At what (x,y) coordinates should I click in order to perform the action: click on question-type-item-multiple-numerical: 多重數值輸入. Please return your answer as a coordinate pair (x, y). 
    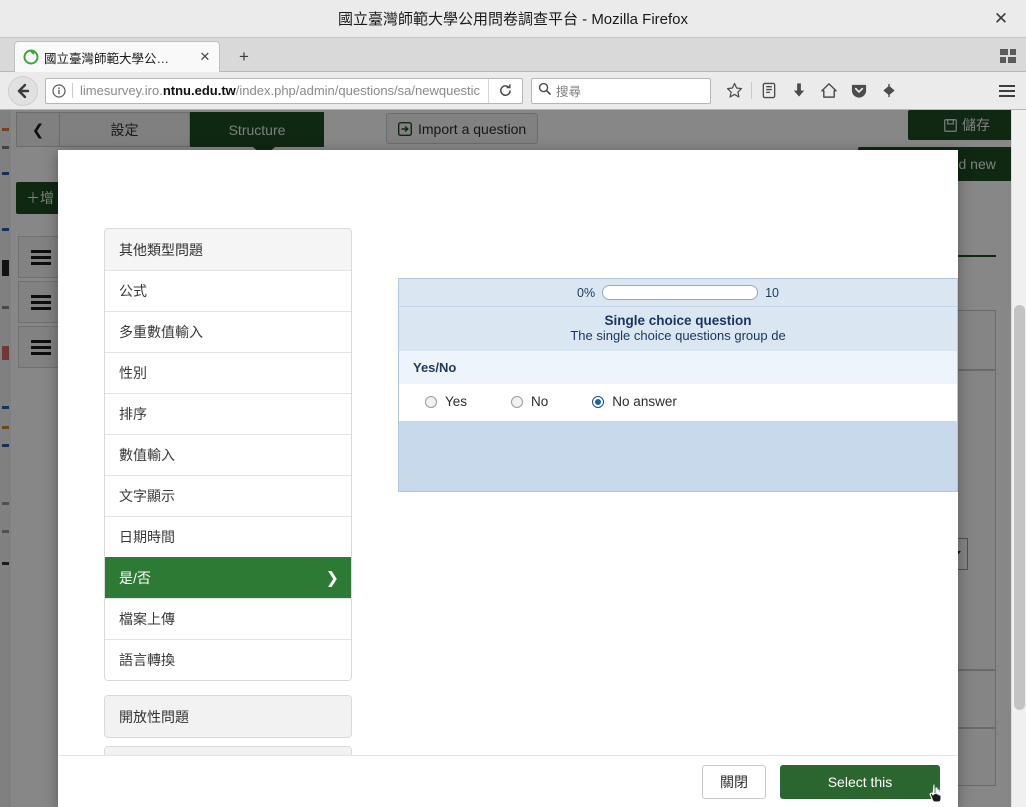
    Looking at the image, I should click on (228, 331).